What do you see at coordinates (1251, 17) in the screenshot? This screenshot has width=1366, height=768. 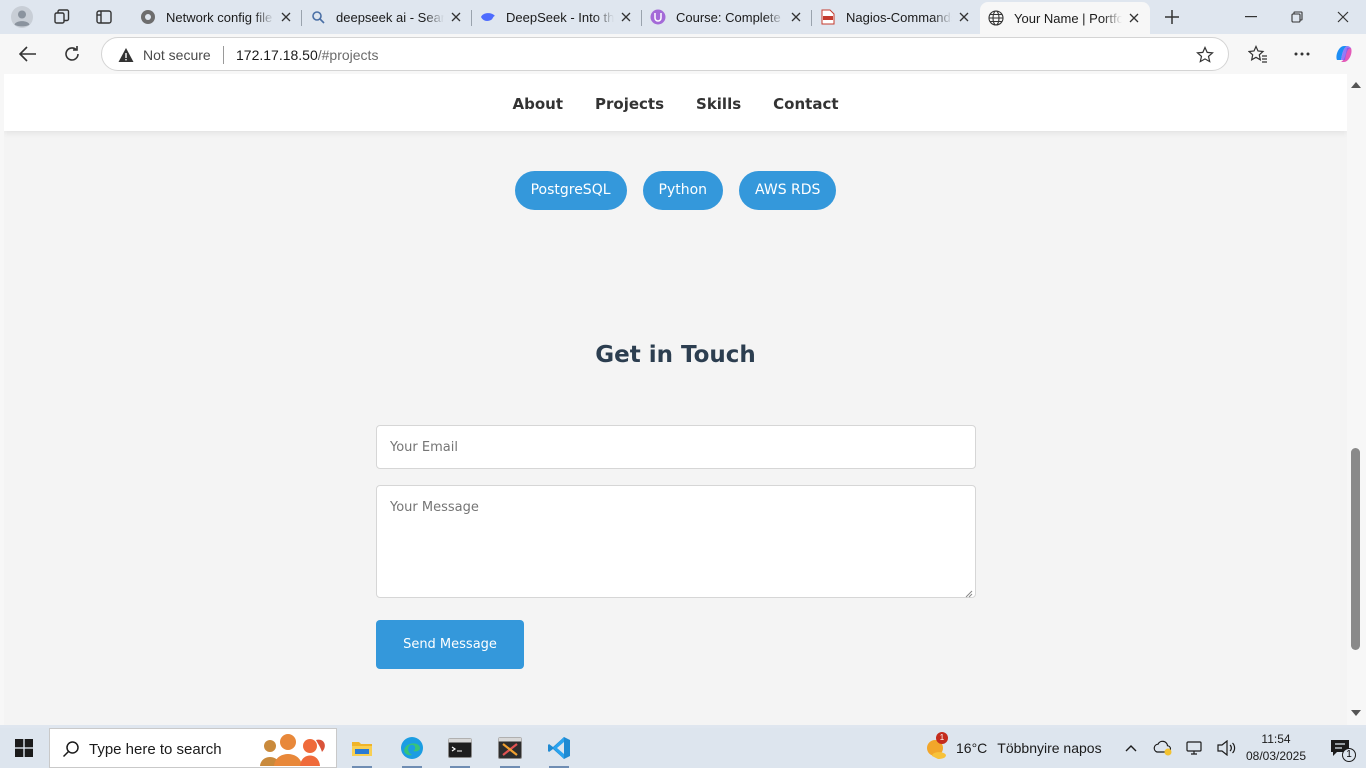 I see `minimize-icon` at bounding box center [1251, 17].